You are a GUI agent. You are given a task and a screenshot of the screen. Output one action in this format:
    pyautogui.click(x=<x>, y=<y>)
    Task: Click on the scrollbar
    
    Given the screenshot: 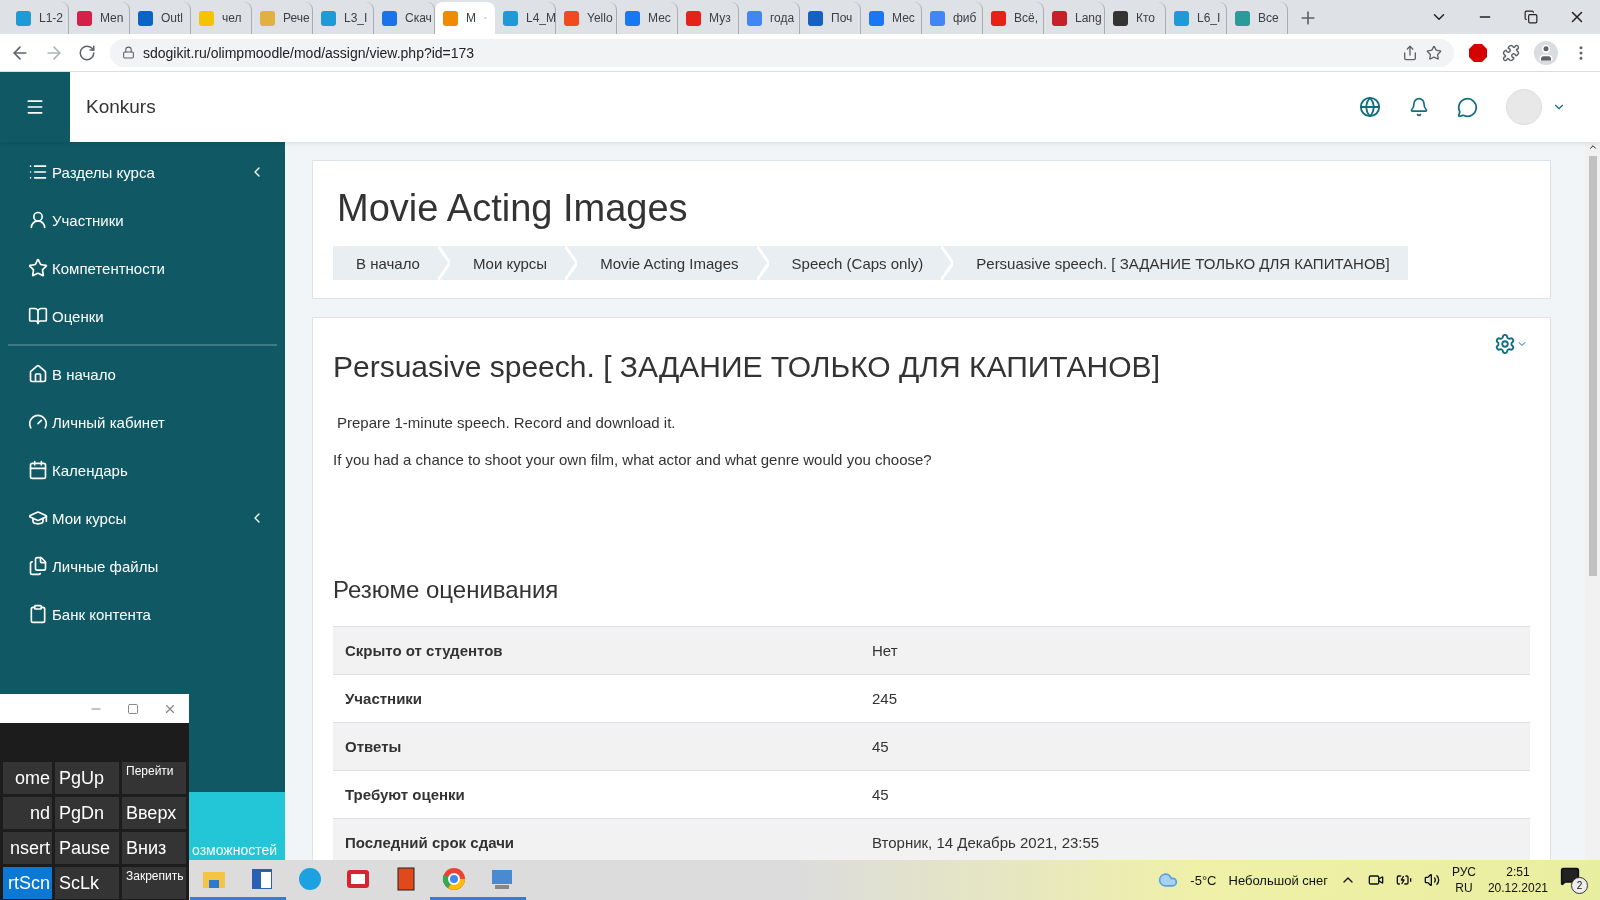 What is the action you would take?
    pyautogui.click(x=1592, y=501)
    